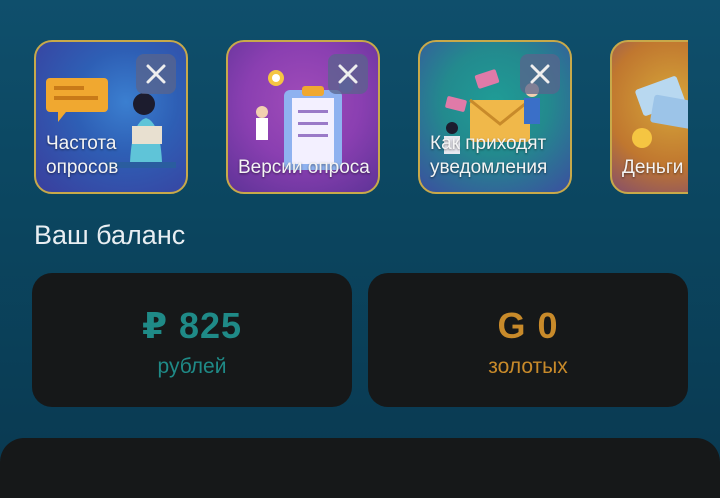 This screenshot has height=498, width=720. Describe the element at coordinates (303, 117) in the screenshot. I see `story-card-survey-versions: Версии опроса` at that location.